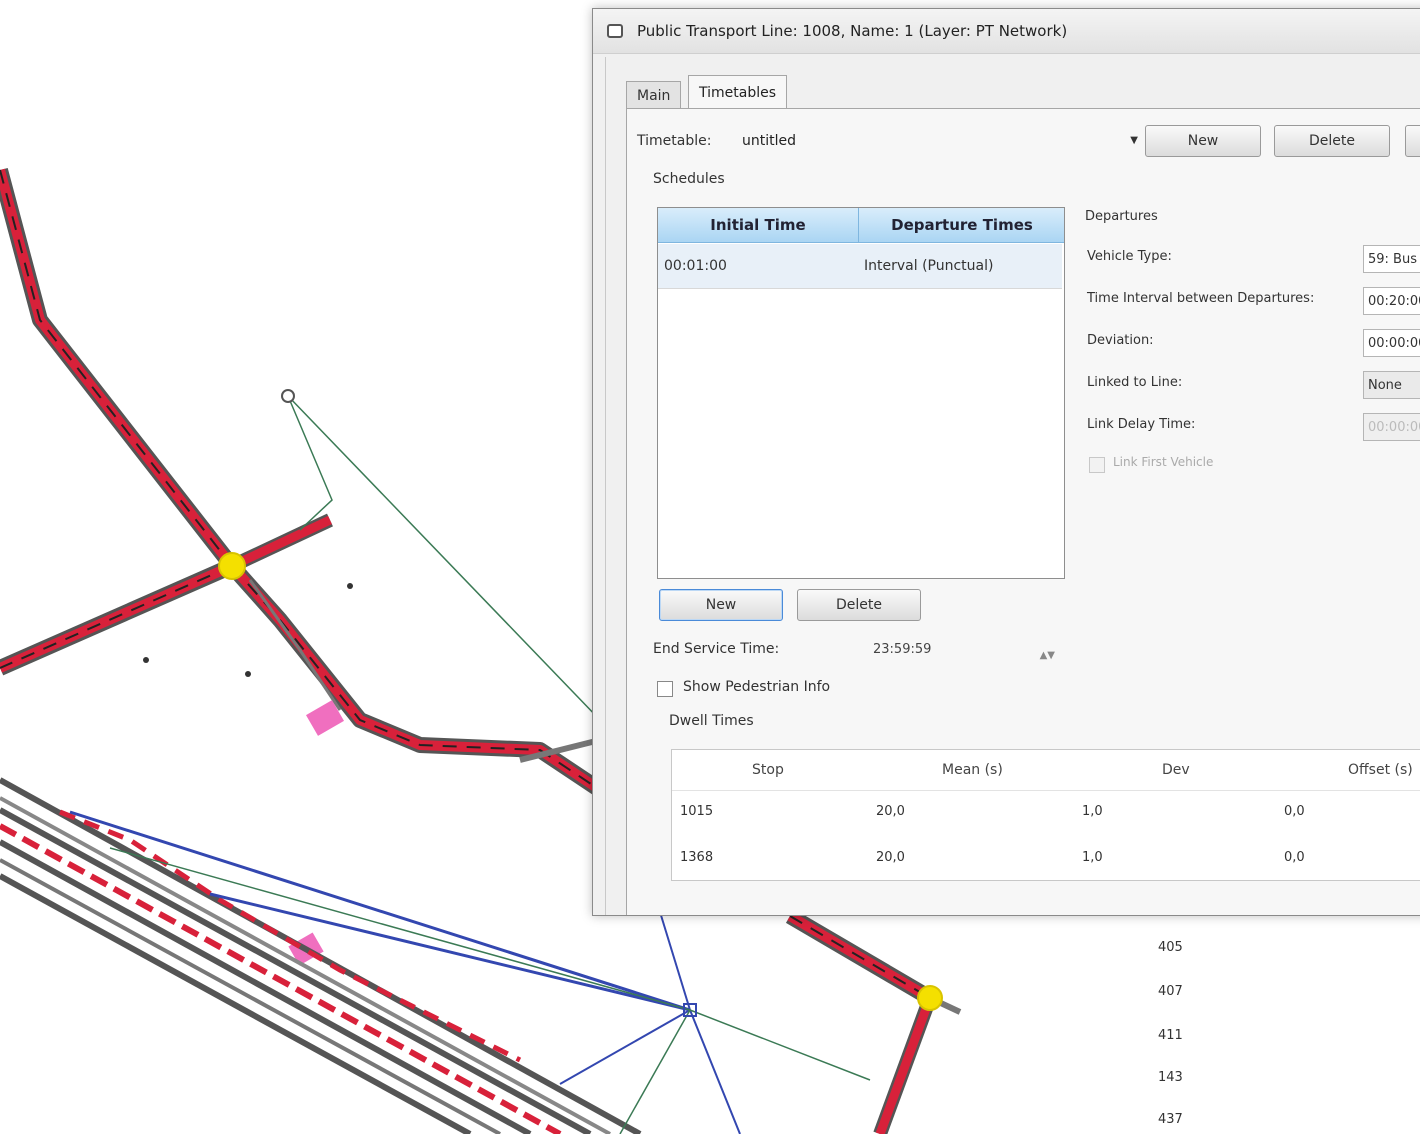 This screenshot has width=1420, height=1134. Describe the element at coordinates (716, 649) in the screenshot. I see `end-service-label: End Service Time:` at that location.